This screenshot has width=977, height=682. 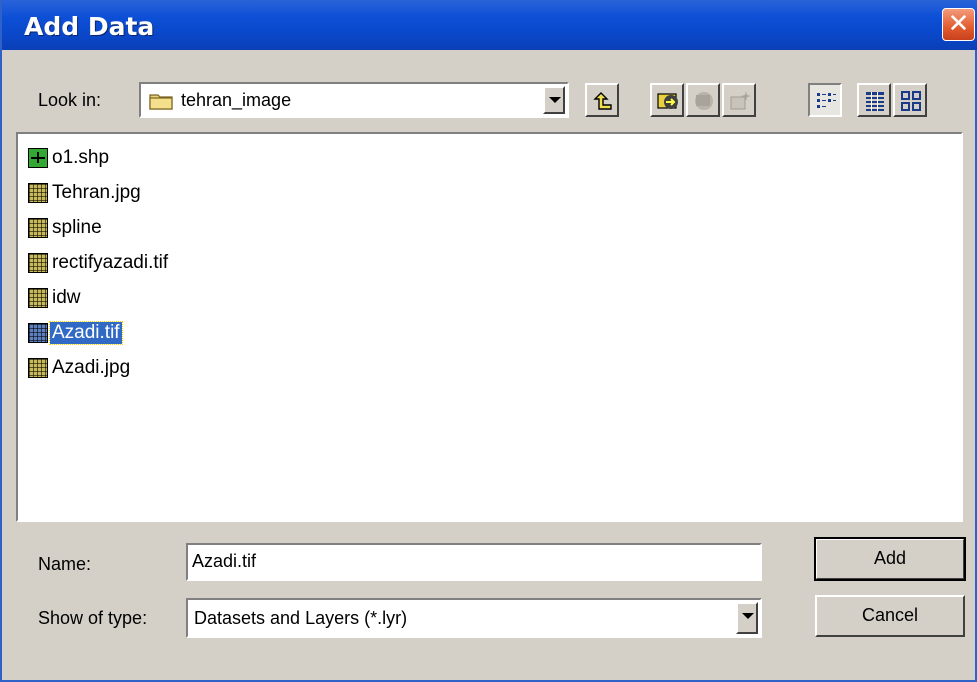 What do you see at coordinates (747, 618) in the screenshot?
I see `show-of-type-dropdown-arrow` at bounding box center [747, 618].